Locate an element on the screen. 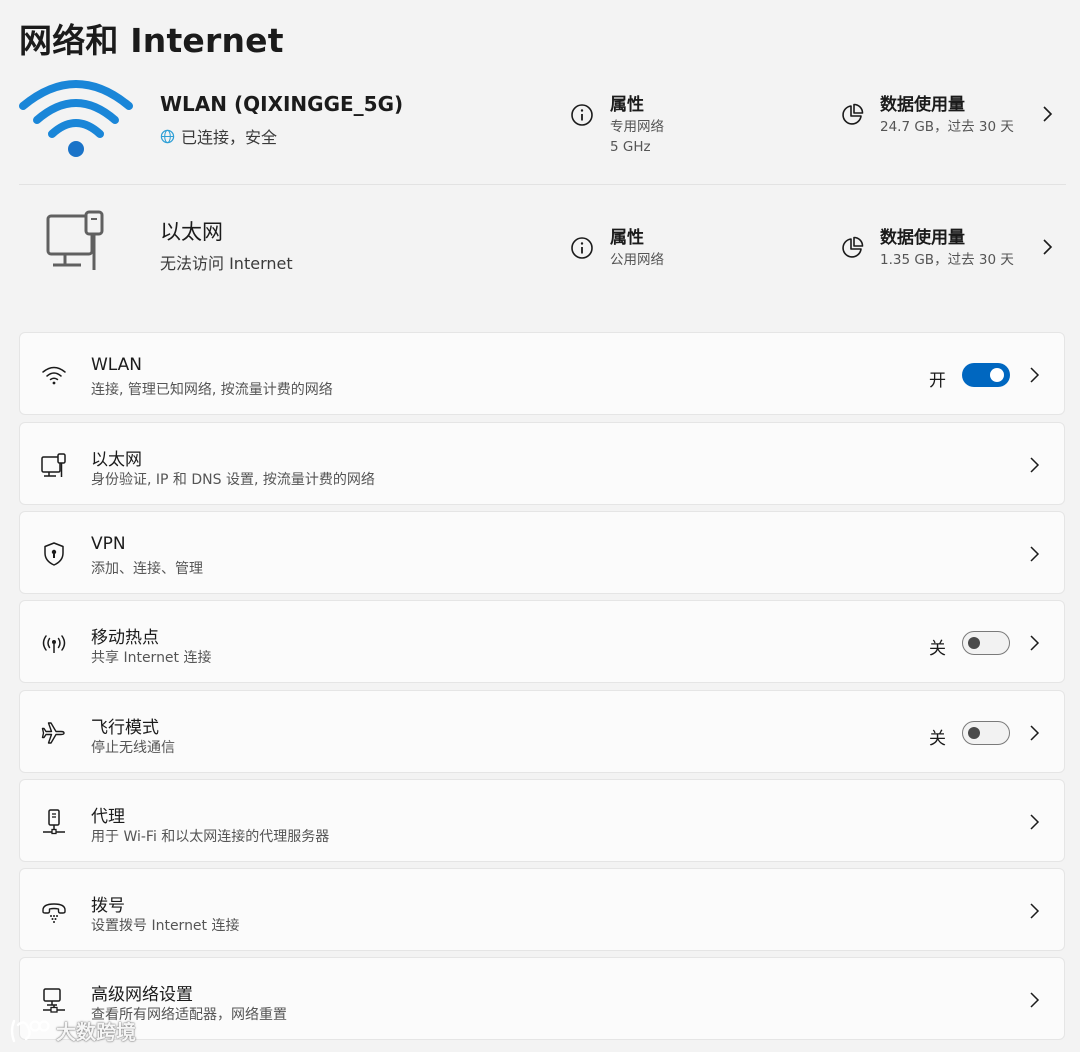 The width and height of the screenshot is (1080, 1052). watermark: 大数跨境 is located at coordinates (72, 1030).